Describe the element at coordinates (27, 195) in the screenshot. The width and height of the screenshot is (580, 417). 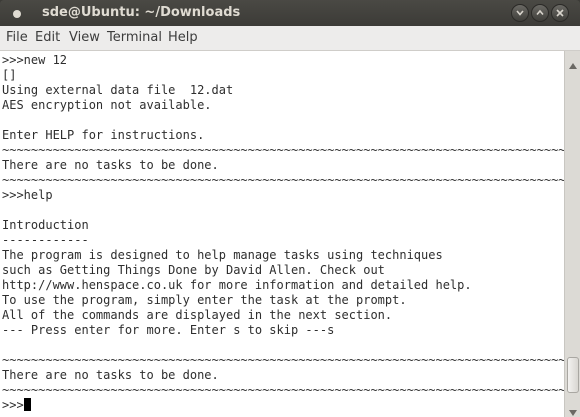
I see `terminal-line: >>>help` at that location.